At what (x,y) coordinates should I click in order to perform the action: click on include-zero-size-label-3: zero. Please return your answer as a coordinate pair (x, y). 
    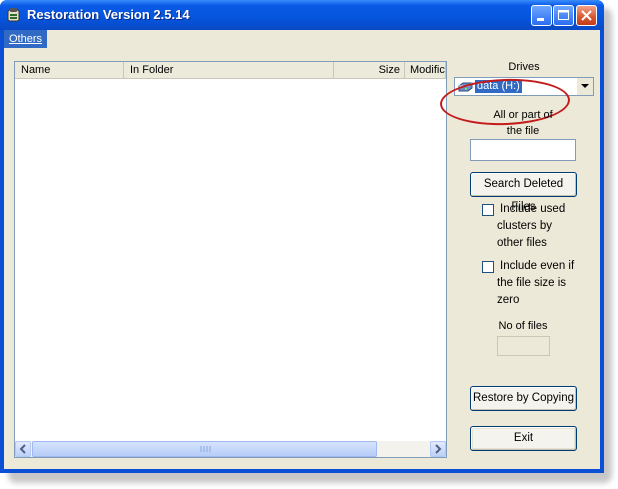
    Looking at the image, I should click on (508, 300).